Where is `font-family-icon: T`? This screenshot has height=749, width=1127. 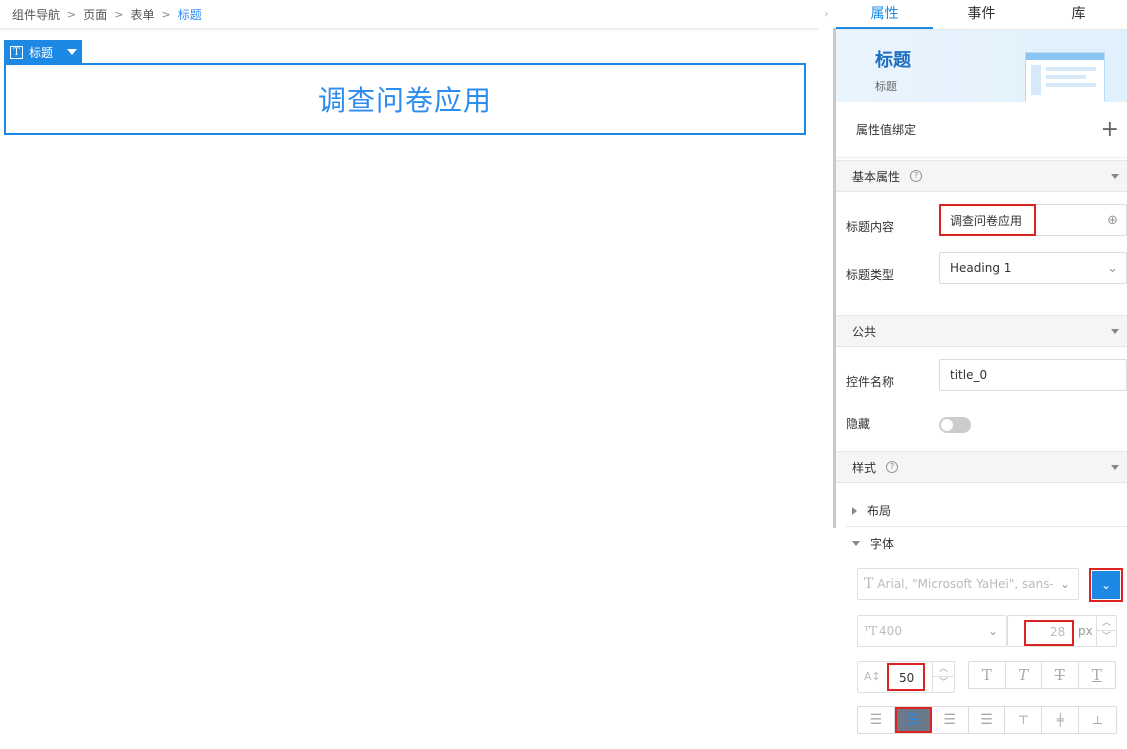
font-family-icon: T is located at coordinates (869, 584).